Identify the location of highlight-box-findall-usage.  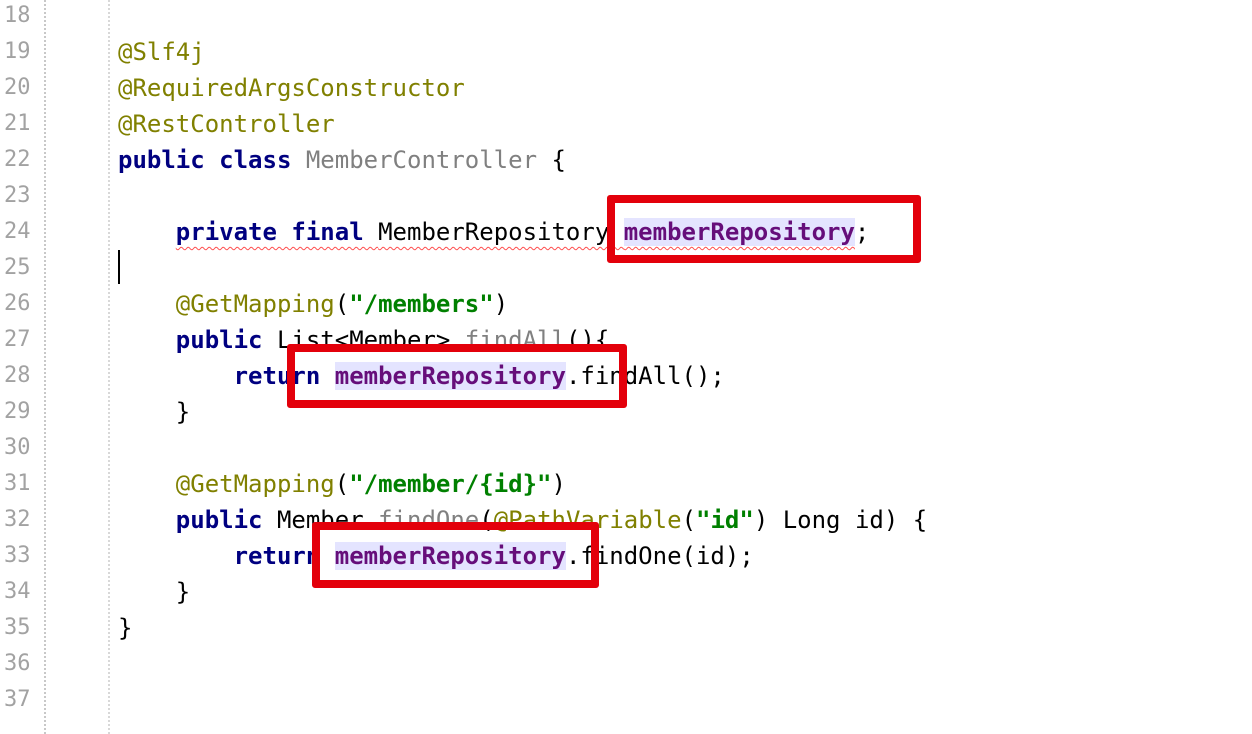
(457, 376).